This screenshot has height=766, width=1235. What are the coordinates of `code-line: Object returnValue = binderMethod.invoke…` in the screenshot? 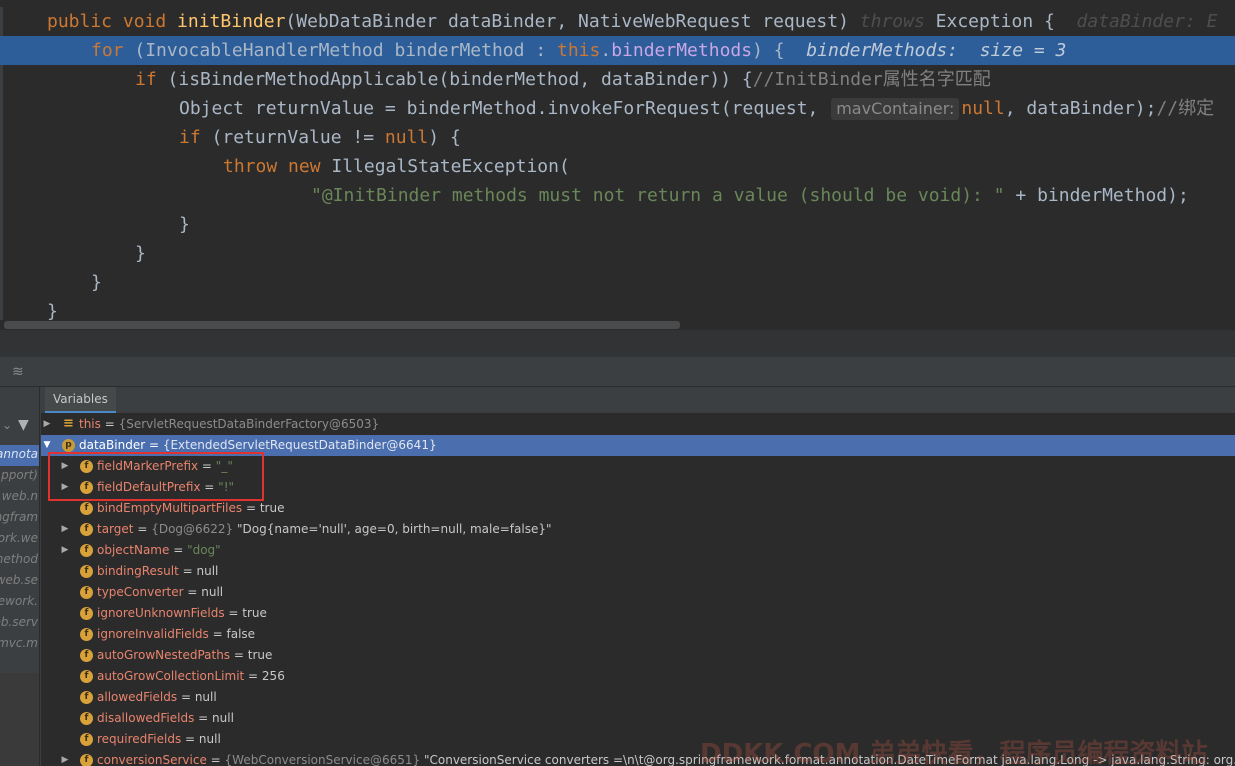 It's located at (617, 108).